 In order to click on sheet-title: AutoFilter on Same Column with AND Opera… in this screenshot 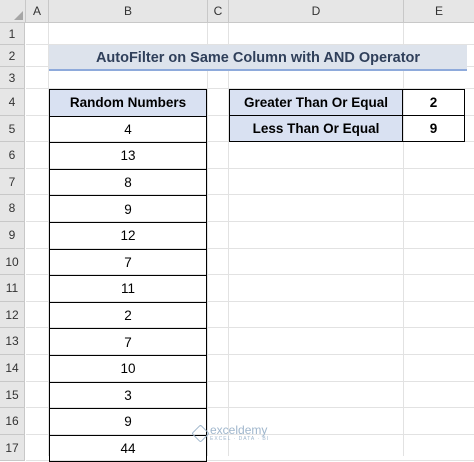, I will do `click(258, 58)`.